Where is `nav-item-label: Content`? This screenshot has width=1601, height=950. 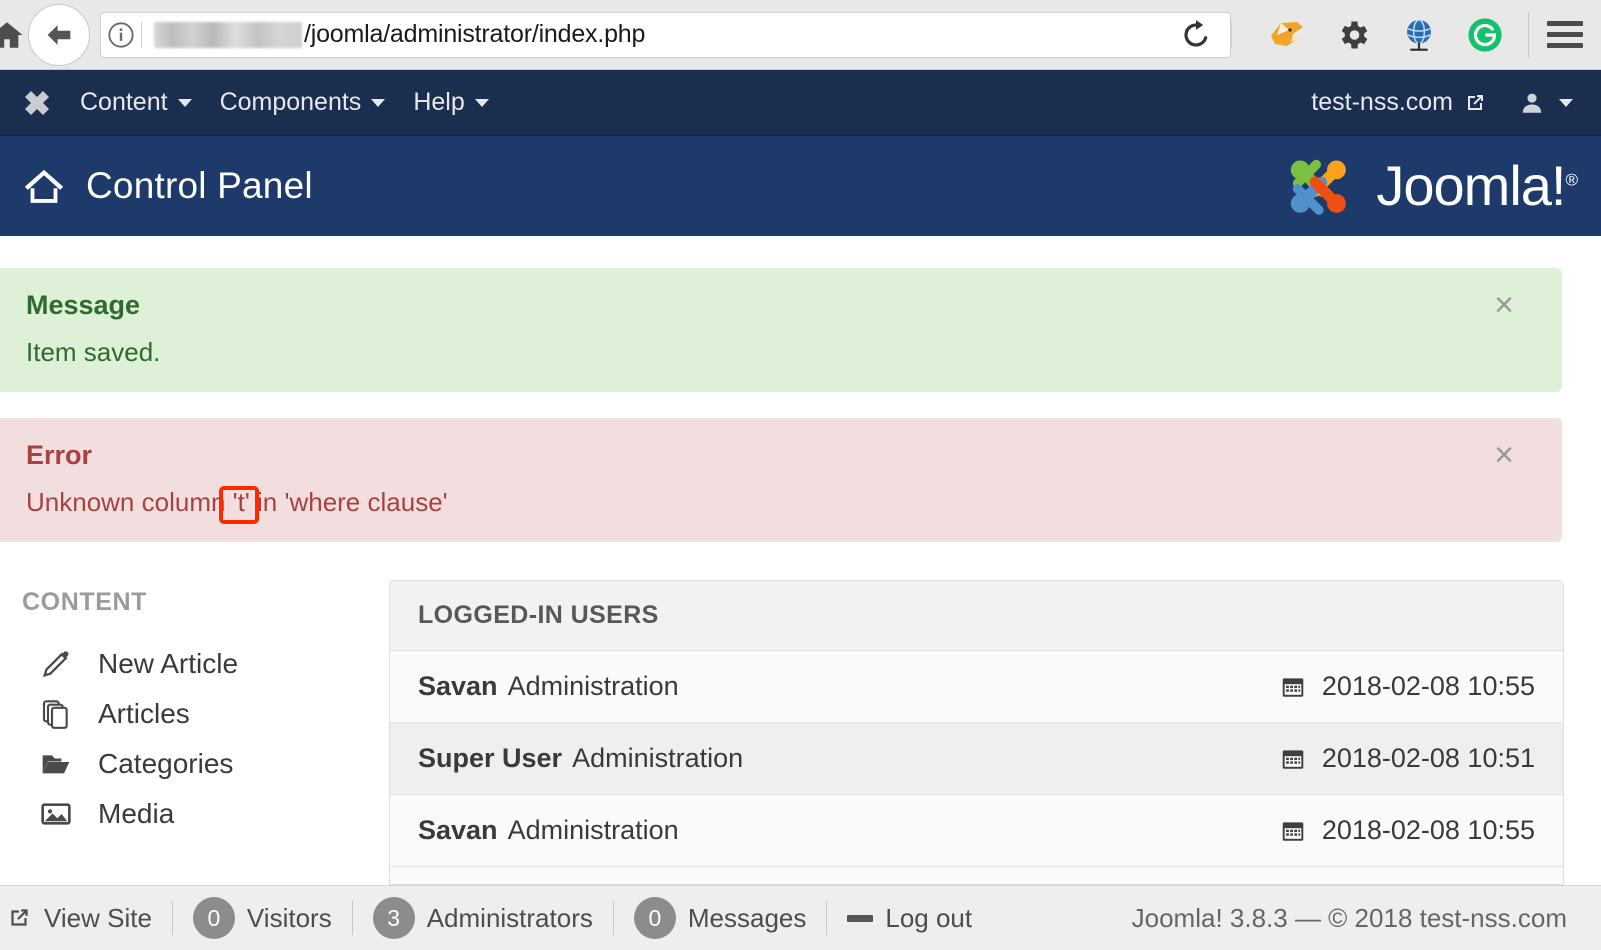
nav-item-label: Content is located at coordinates (124, 102).